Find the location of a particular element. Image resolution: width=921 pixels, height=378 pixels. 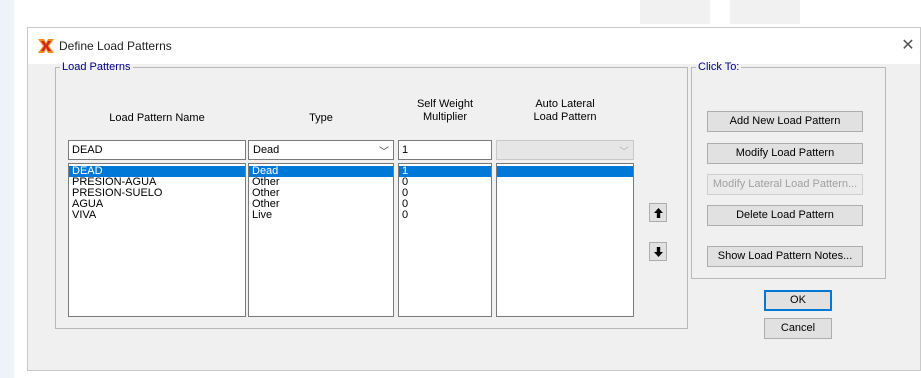

modify-load-pattern-button: Modify Load Pattern is located at coordinates (785, 153).